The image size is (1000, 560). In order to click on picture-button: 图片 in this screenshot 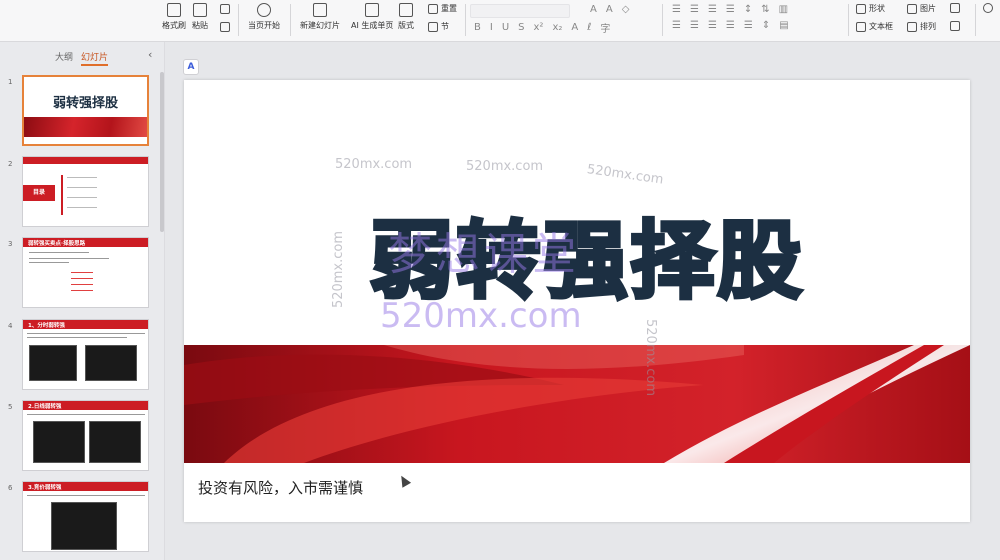, I will do `click(921, 8)`.